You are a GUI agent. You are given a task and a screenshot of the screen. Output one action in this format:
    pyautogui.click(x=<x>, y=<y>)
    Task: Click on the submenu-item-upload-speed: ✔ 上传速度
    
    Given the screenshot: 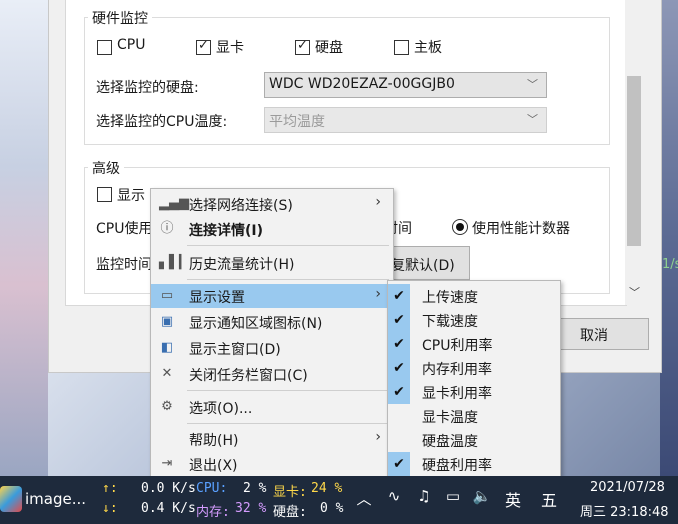 What is the action you would take?
    pyautogui.click(x=474, y=296)
    